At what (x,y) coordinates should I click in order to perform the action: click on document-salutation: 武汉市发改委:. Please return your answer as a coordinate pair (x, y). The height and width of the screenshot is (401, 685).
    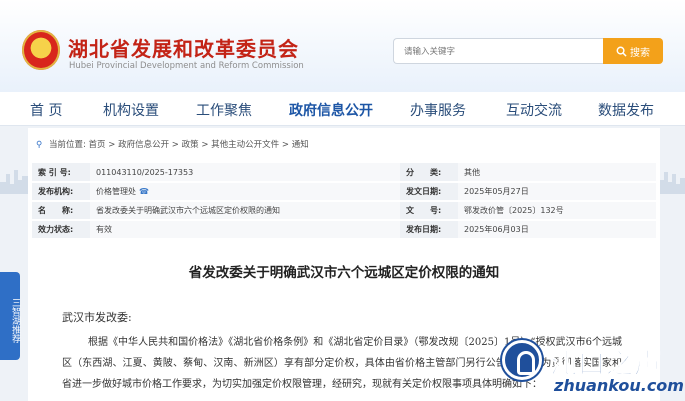
    Looking at the image, I should click on (97, 317).